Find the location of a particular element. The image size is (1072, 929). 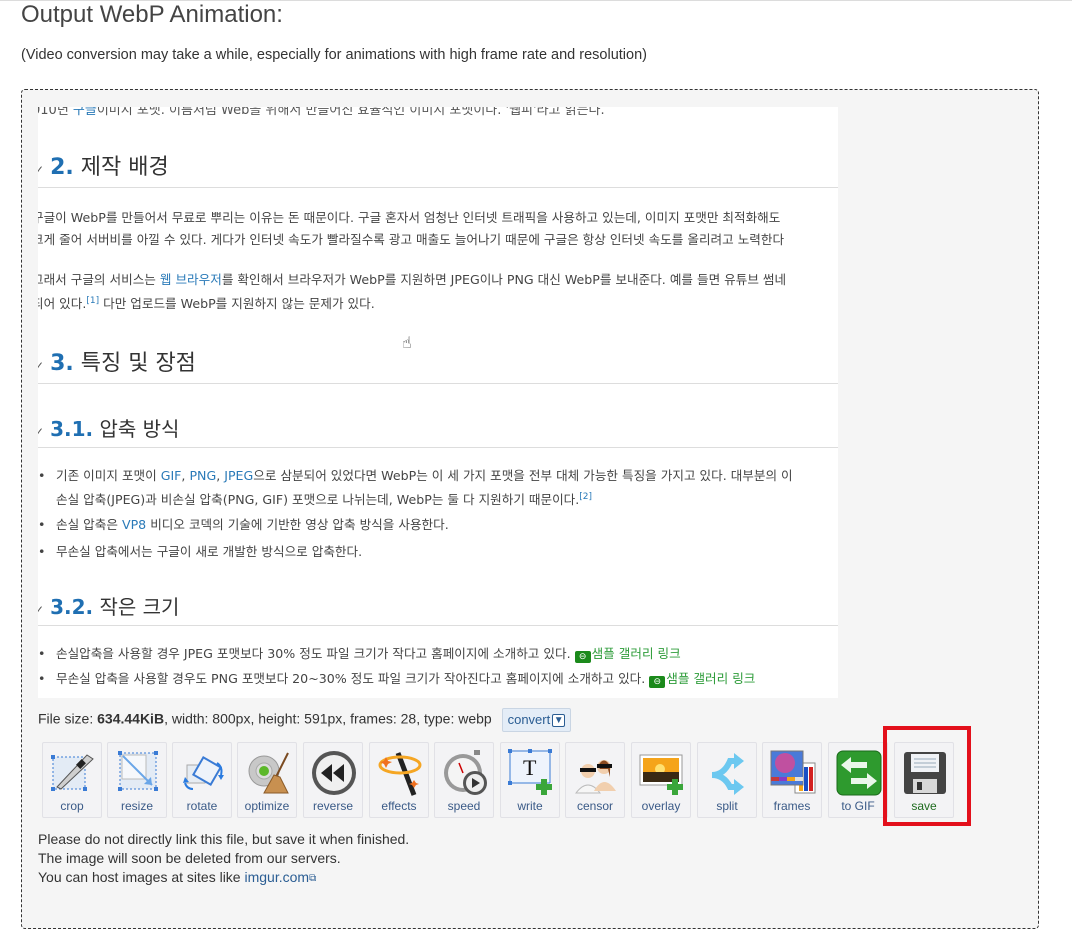

page-title: Output WebP Animation: is located at coordinates (152, 14).